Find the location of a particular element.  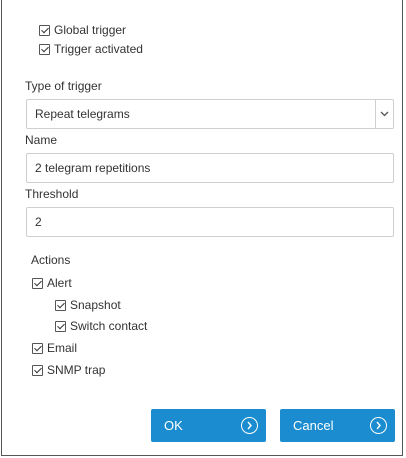

global-trigger-label: Global trigger is located at coordinates (90, 30).